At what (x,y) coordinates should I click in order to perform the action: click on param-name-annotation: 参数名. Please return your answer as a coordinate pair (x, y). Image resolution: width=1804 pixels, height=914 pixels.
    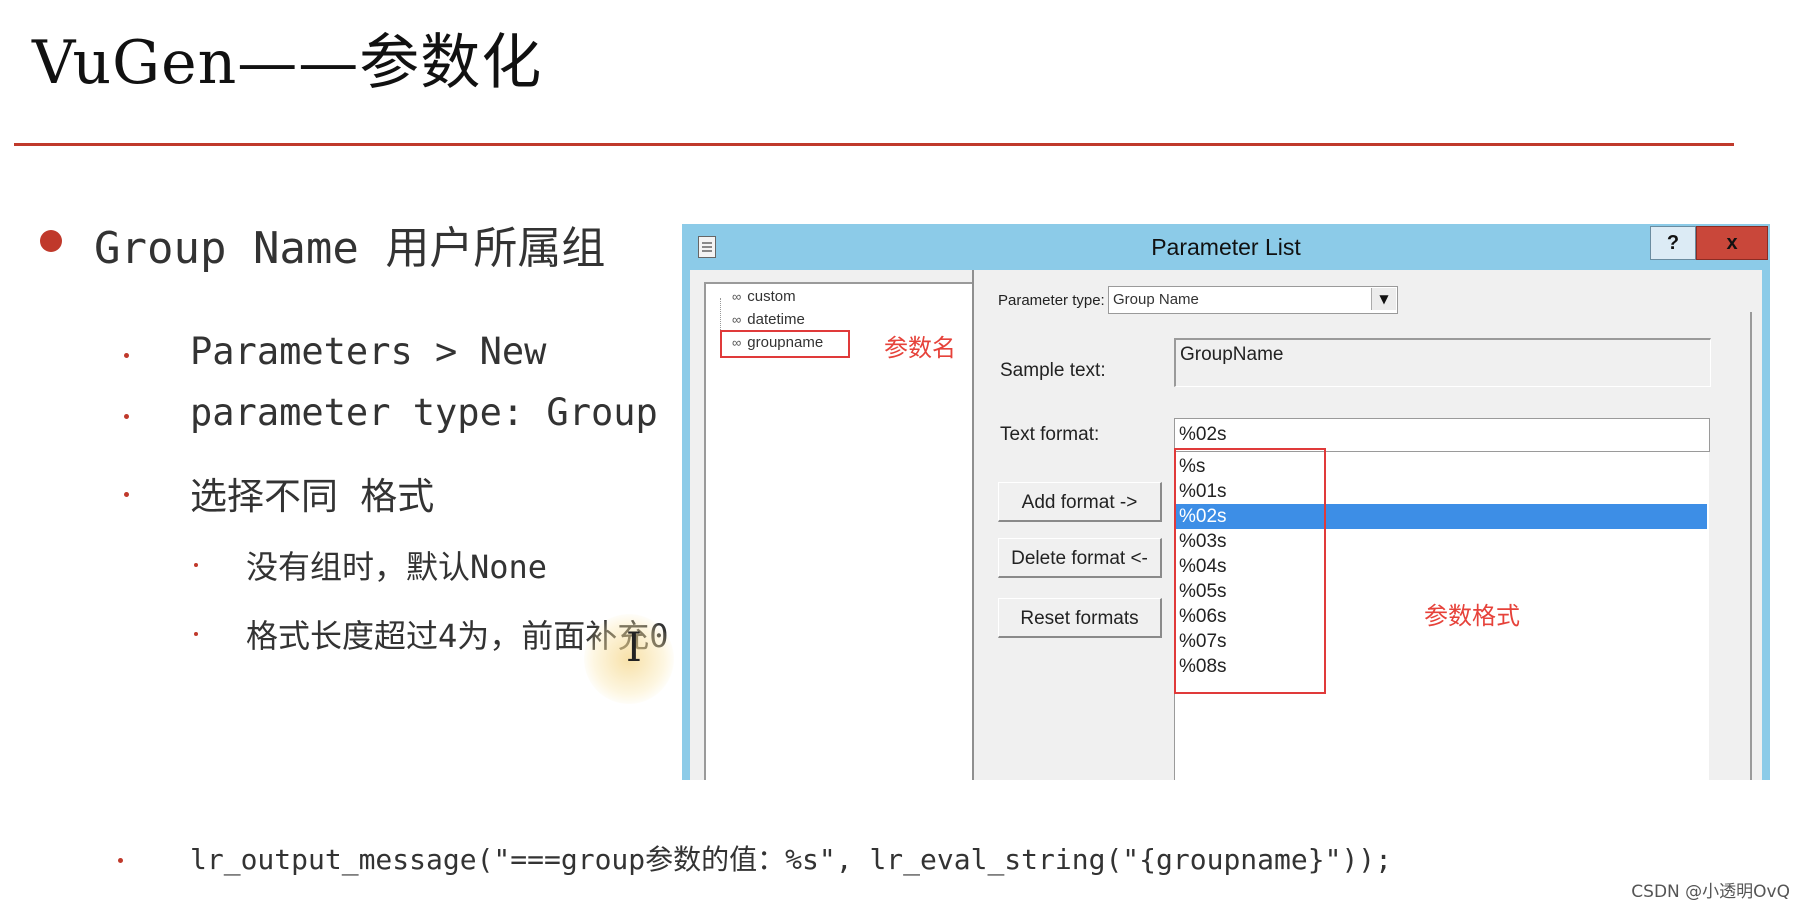
    Looking at the image, I should click on (920, 348).